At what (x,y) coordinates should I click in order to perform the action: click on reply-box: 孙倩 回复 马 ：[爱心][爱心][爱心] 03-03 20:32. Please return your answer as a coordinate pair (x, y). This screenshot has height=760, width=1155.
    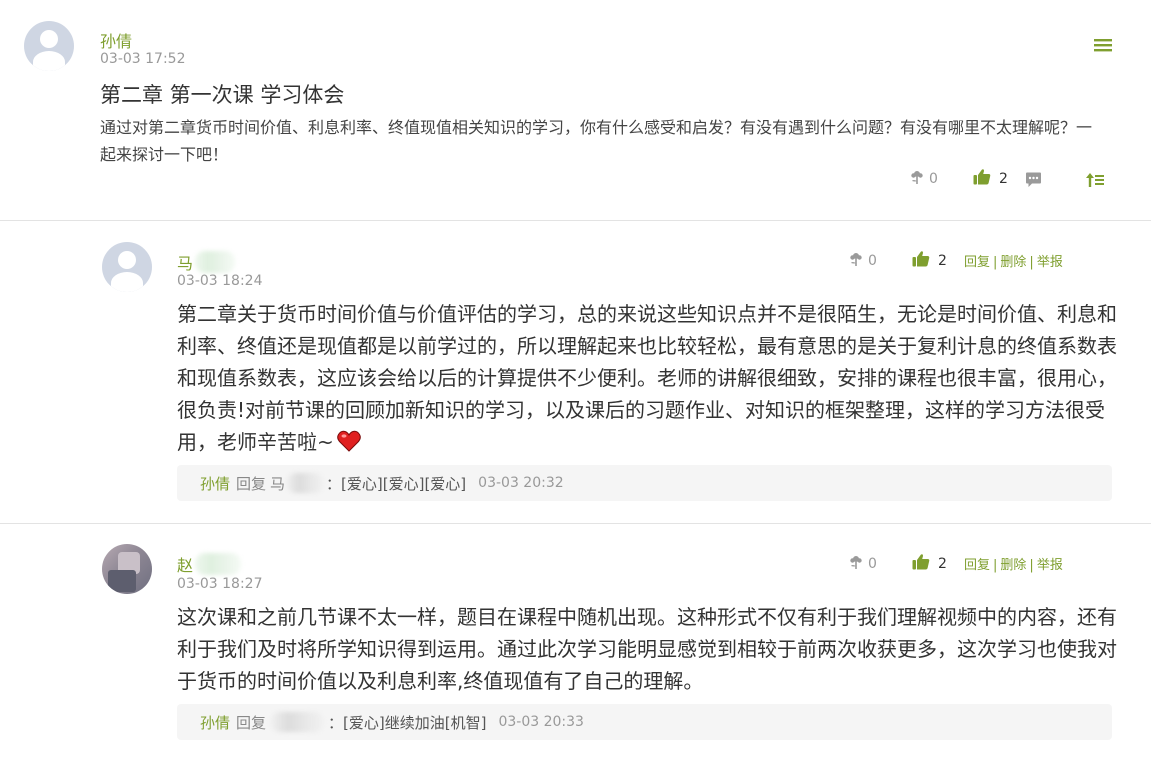
    Looking at the image, I should click on (644, 483).